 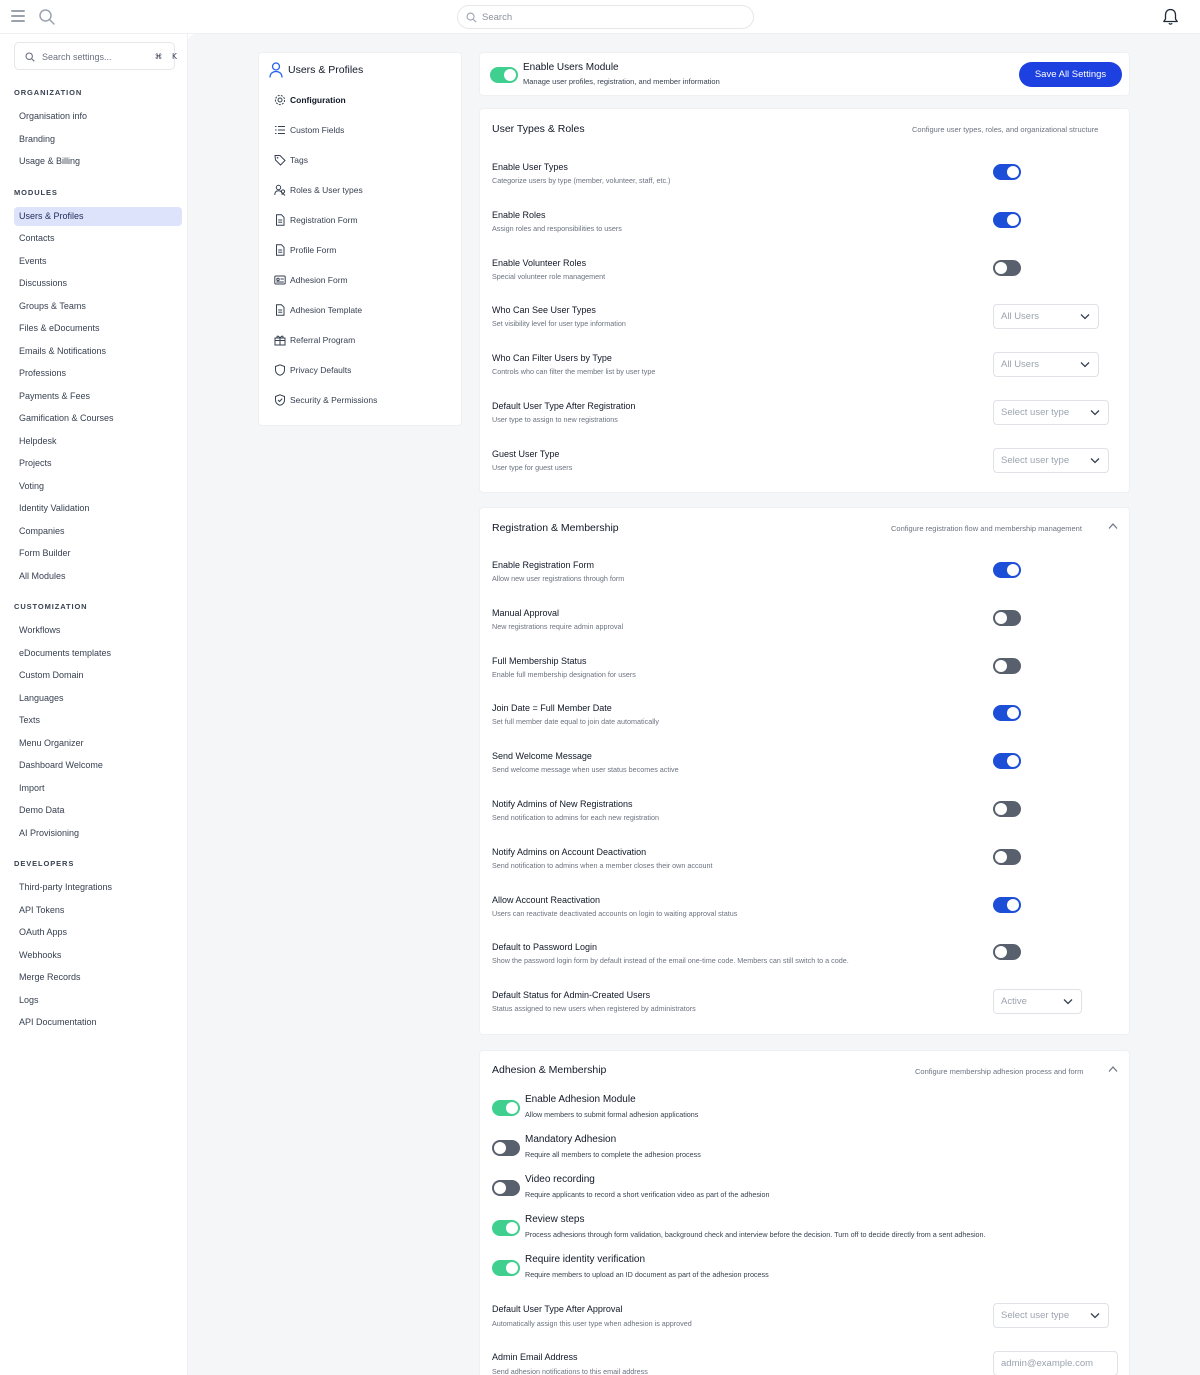 I want to click on settings-search: ⌘ K, so click(x=95, y=56).